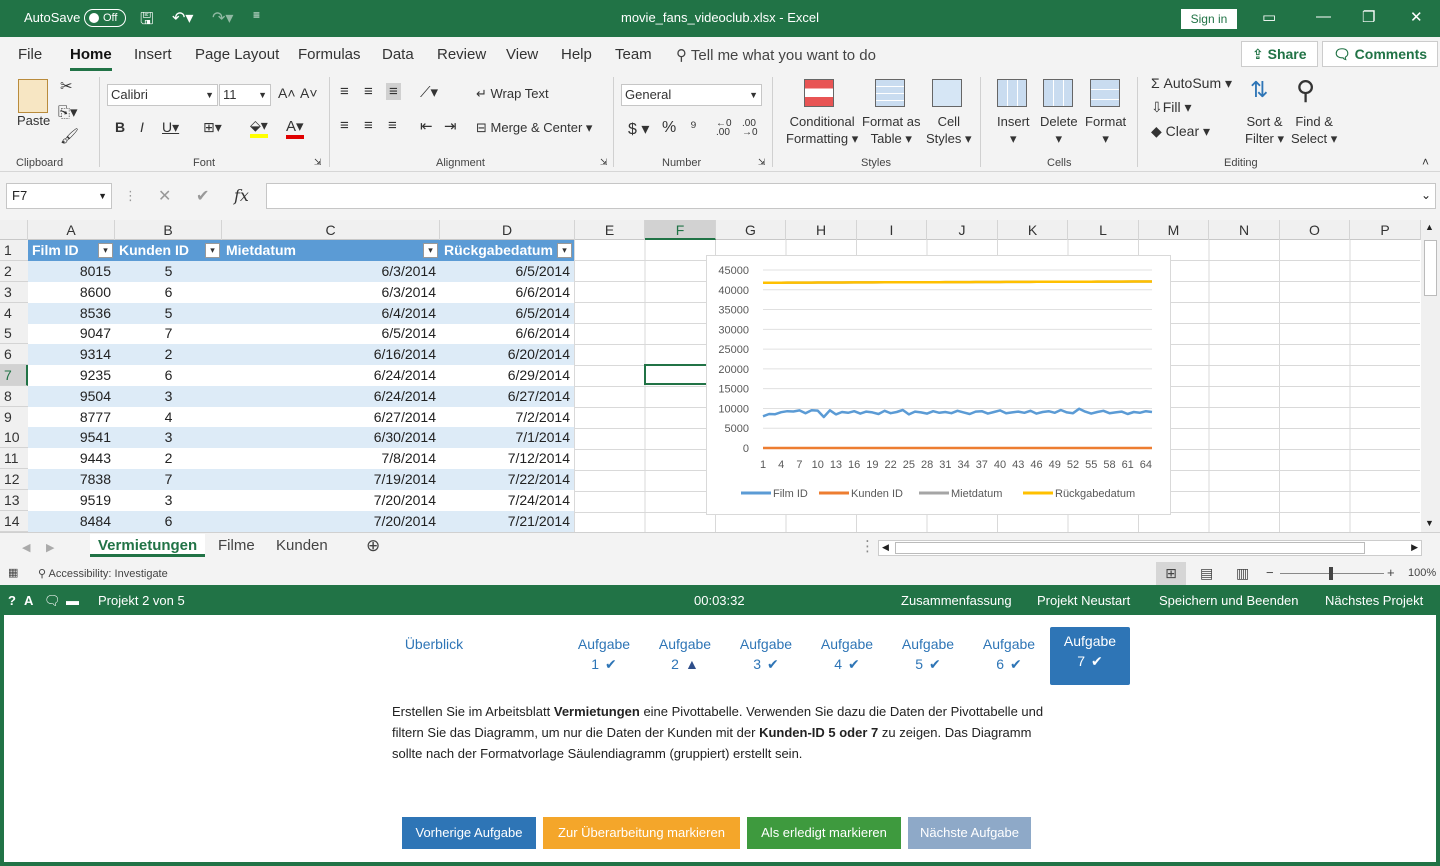  I want to click on row-header: 9, so click(14, 417).